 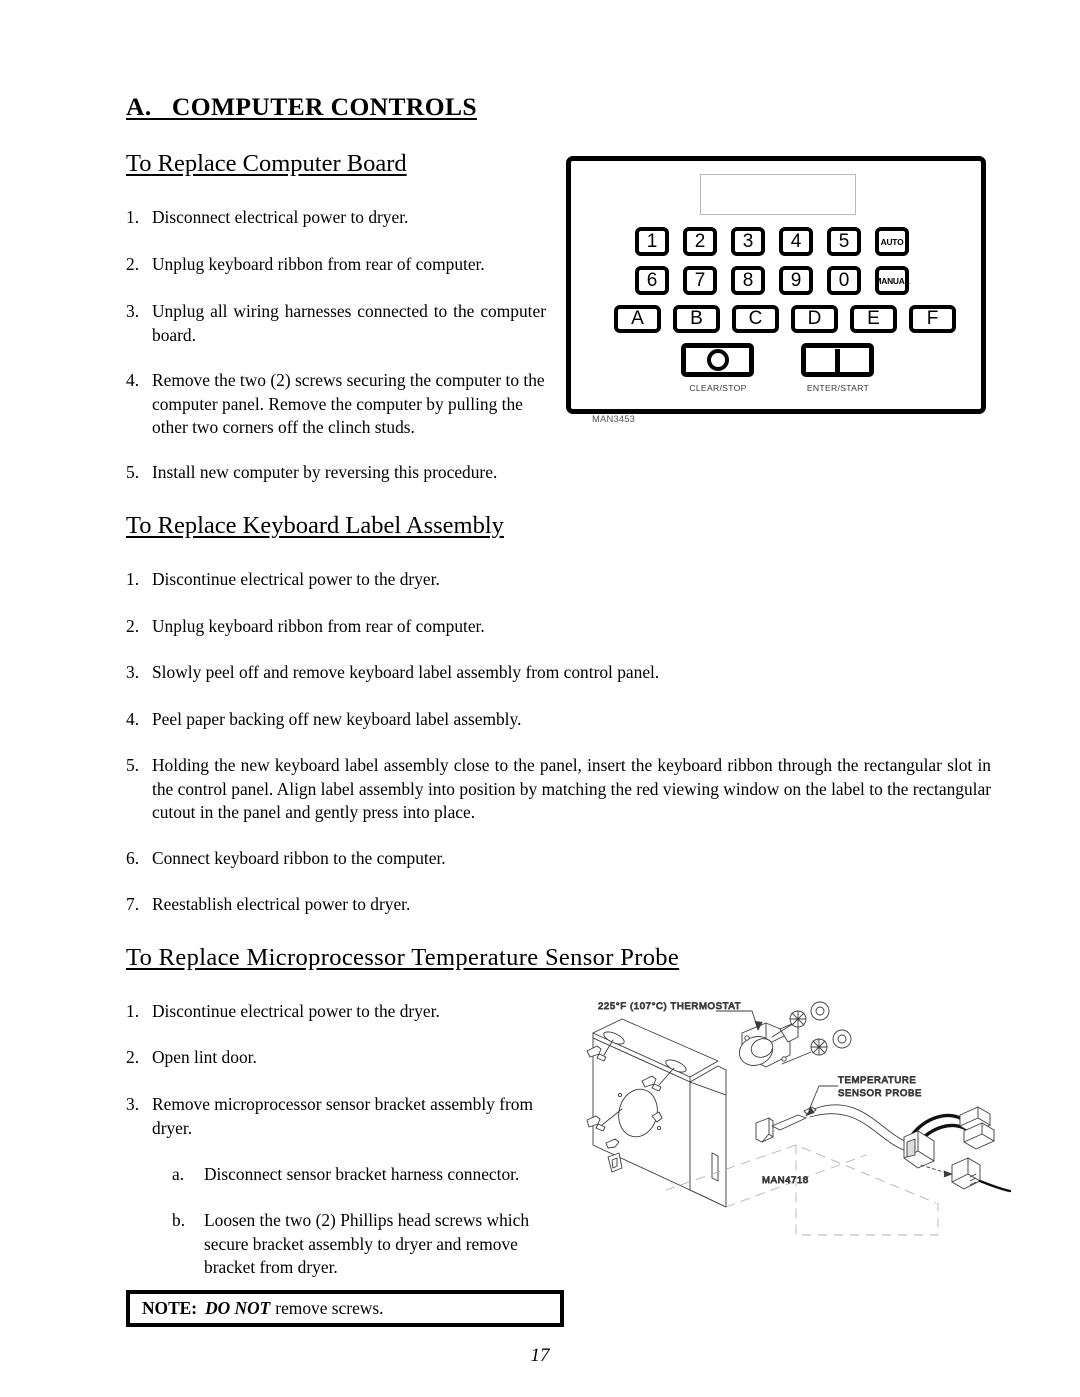 What do you see at coordinates (696, 319) in the screenshot?
I see `key-b: B` at bounding box center [696, 319].